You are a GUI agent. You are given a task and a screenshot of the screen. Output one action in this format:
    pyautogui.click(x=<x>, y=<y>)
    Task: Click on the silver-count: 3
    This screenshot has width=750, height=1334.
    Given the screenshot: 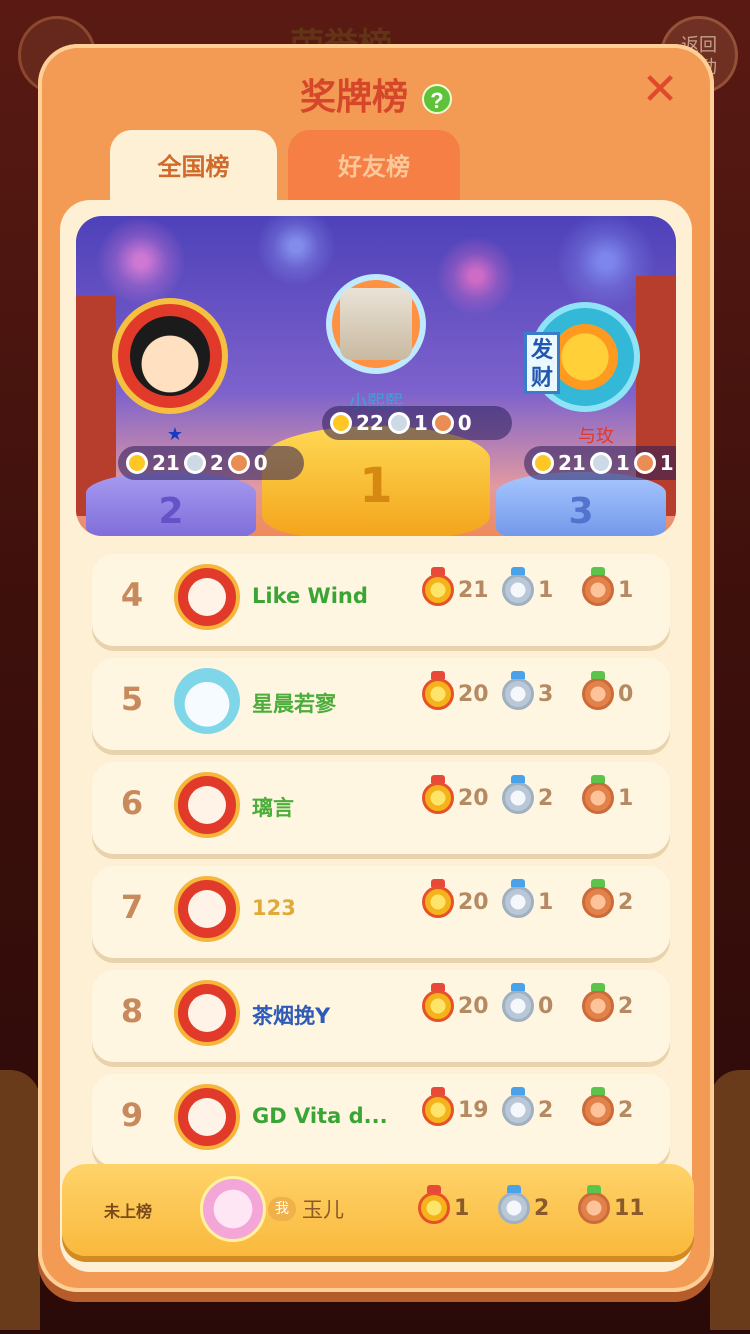 What is the action you would take?
    pyautogui.click(x=546, y=694)
    